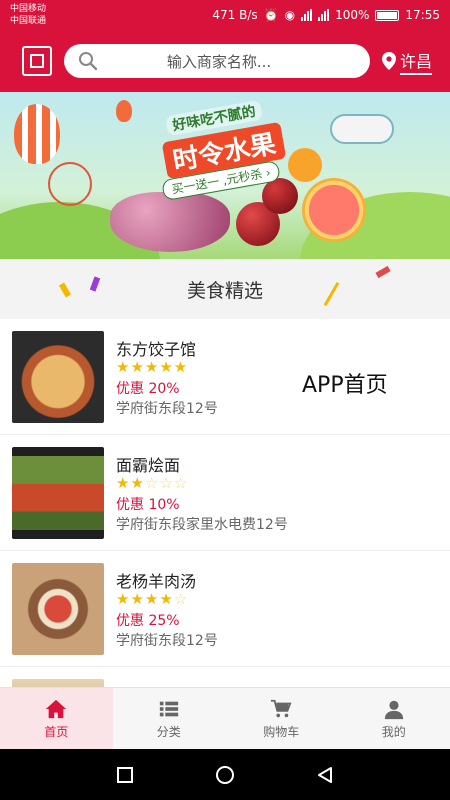  I want to click on status-bar: 中国移动 中国联通 471 B/s ⏰ ◉ 100% 17:55, so click(225, 15).